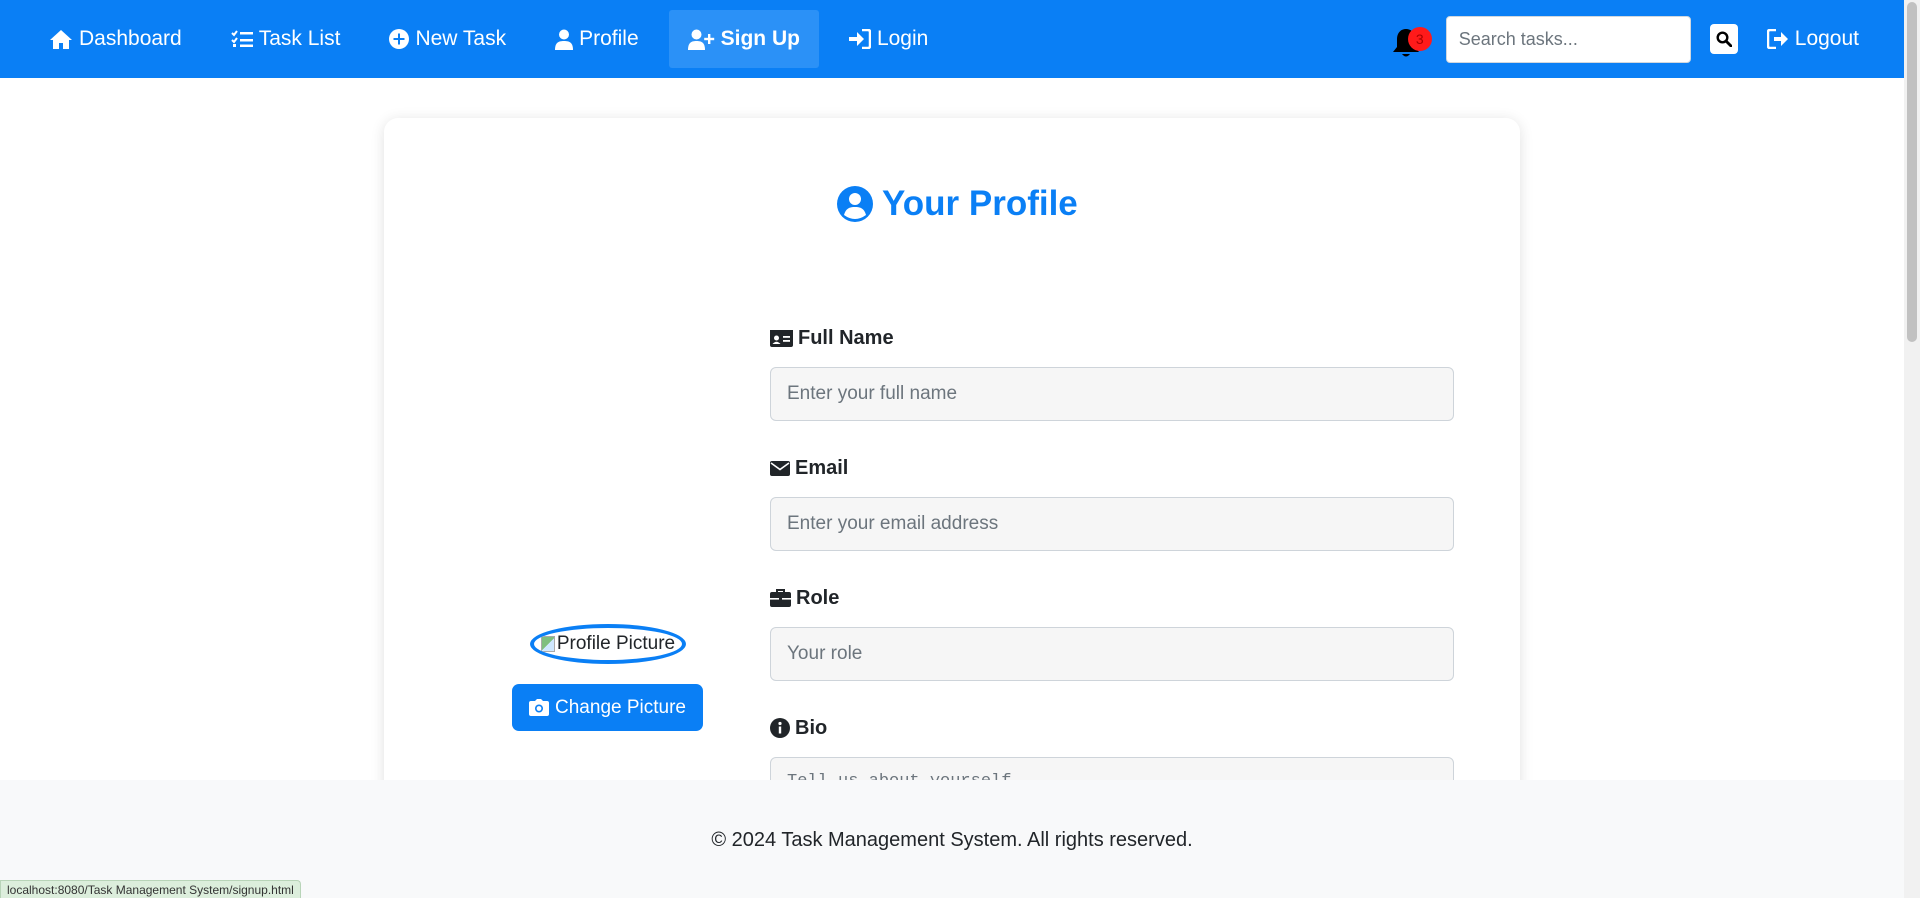 The height and width of the screenshot is (898, 1920). I want to click on email-input, so click(1112, 524).